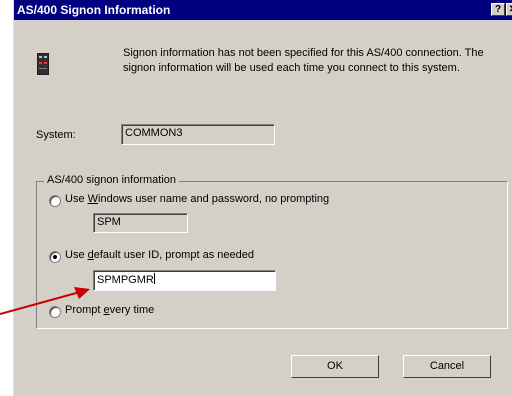 The image size is (512, 396). I want to click on dialog-title: AS/400 Signon Information, so click(94, 10).